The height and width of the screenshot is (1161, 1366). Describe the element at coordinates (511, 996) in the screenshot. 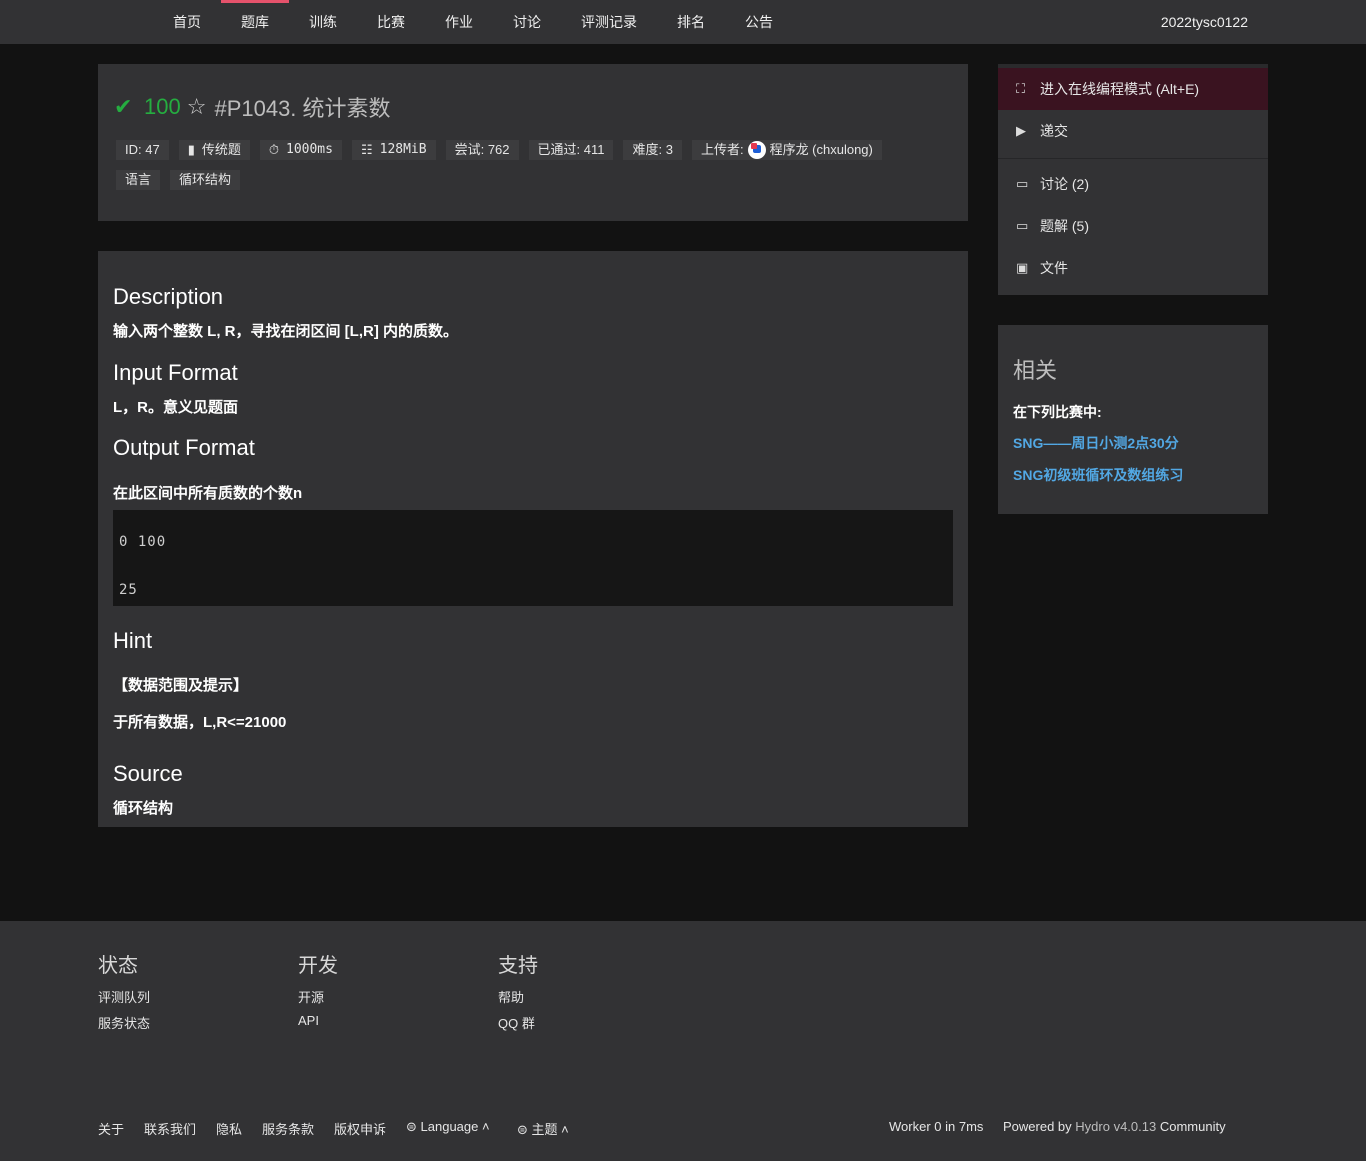

I see `footer-help: 帮助` at that location.